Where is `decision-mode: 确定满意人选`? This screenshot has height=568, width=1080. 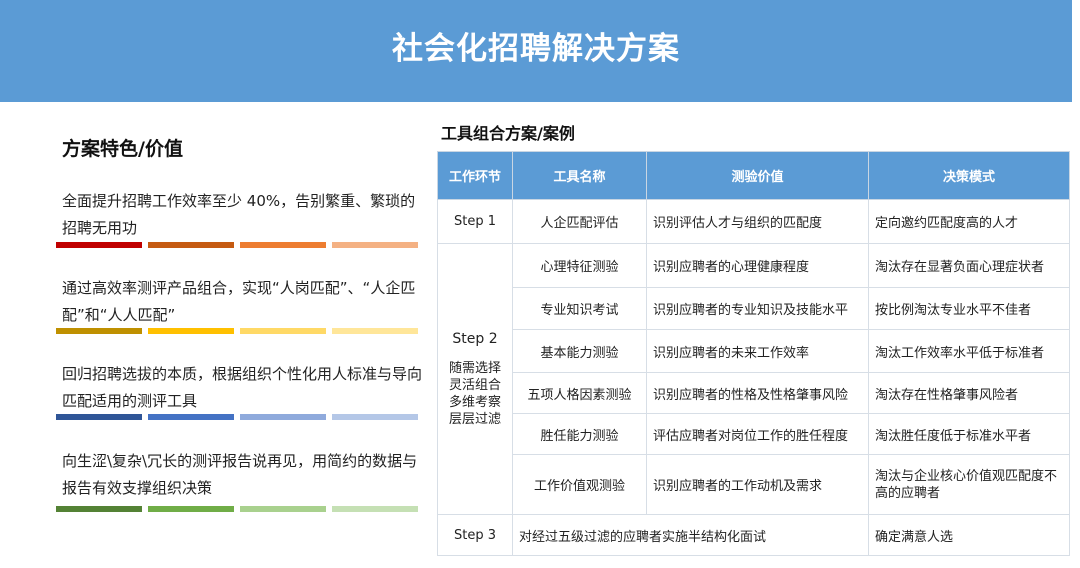
decision-mode: 确定满意人选 is located at coordinates (969, 535).